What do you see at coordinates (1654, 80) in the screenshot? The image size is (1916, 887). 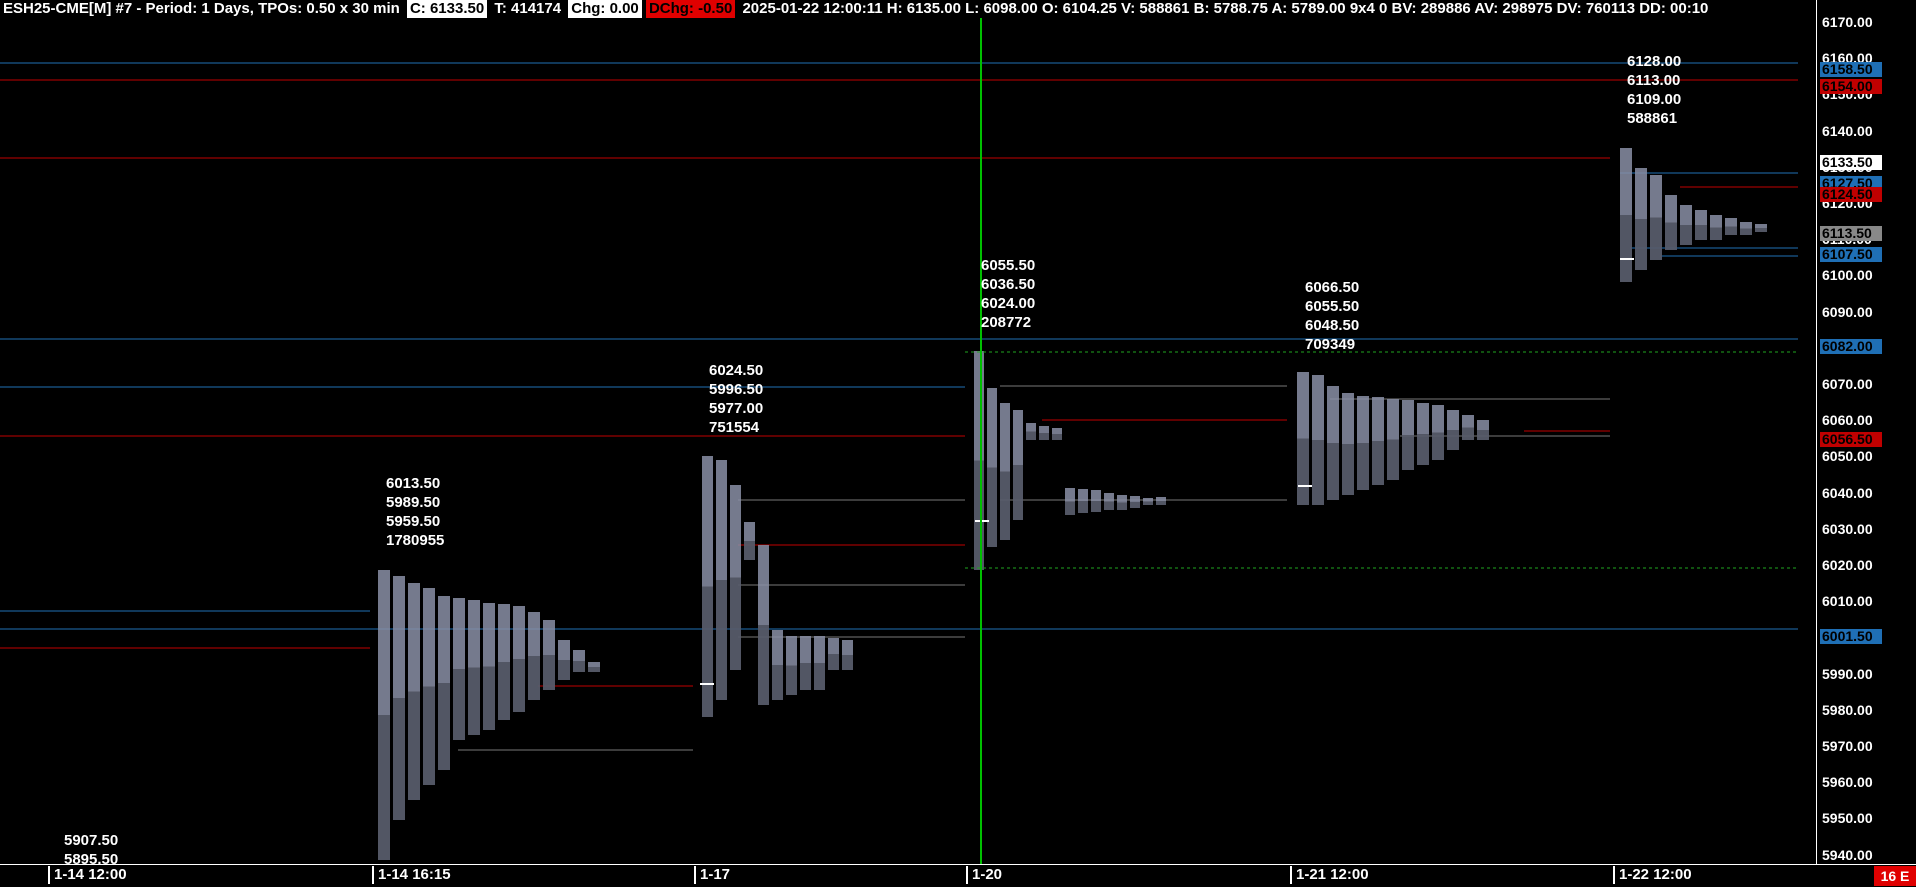 I see `session-stat-line: 6113.00` at bounding box center [1654, 80].